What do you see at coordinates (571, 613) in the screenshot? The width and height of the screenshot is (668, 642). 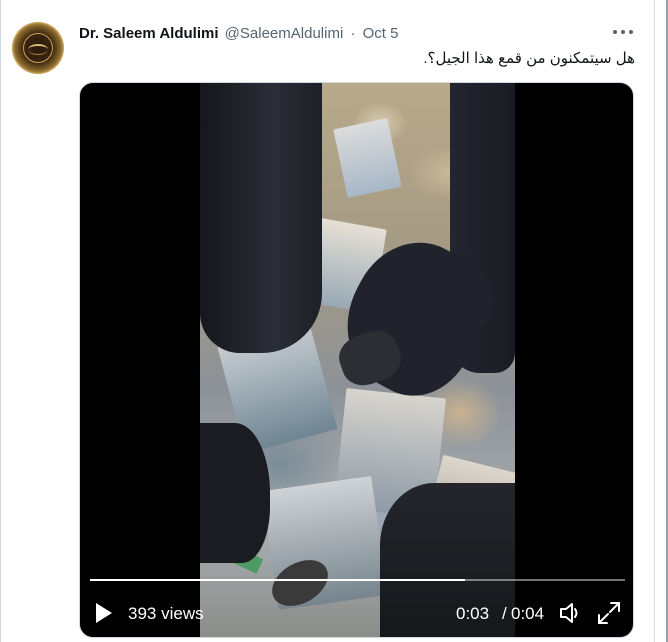 I see `volume-icon` at bounding box center [571, 613].